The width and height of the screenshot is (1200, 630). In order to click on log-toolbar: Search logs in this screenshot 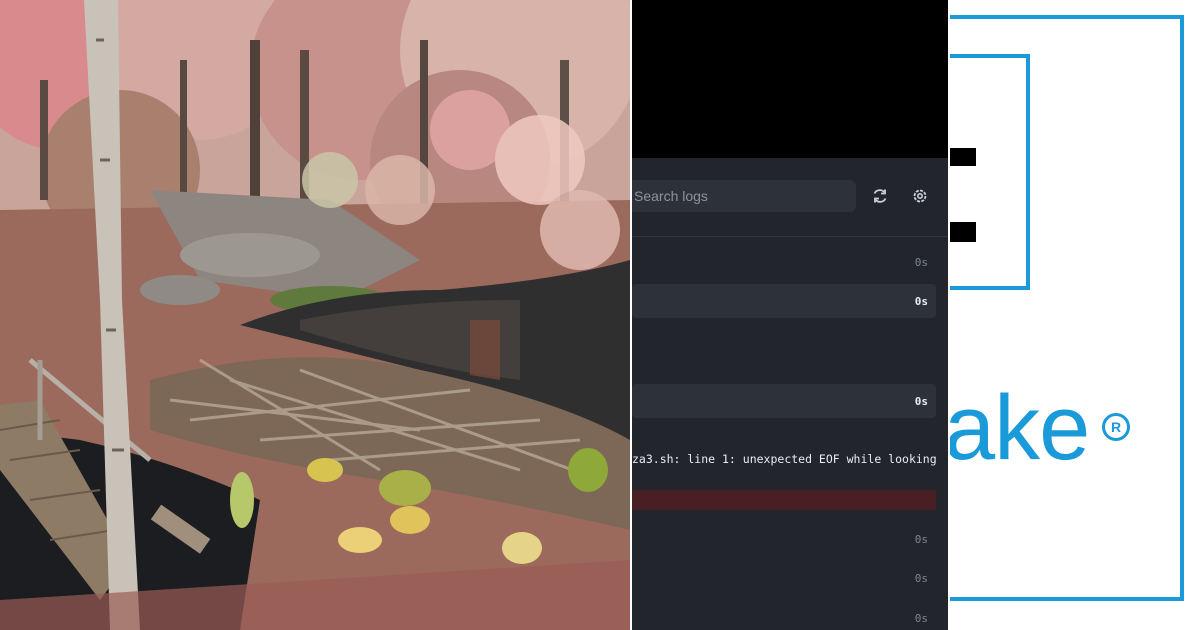, I will do `click(790, 197)`.